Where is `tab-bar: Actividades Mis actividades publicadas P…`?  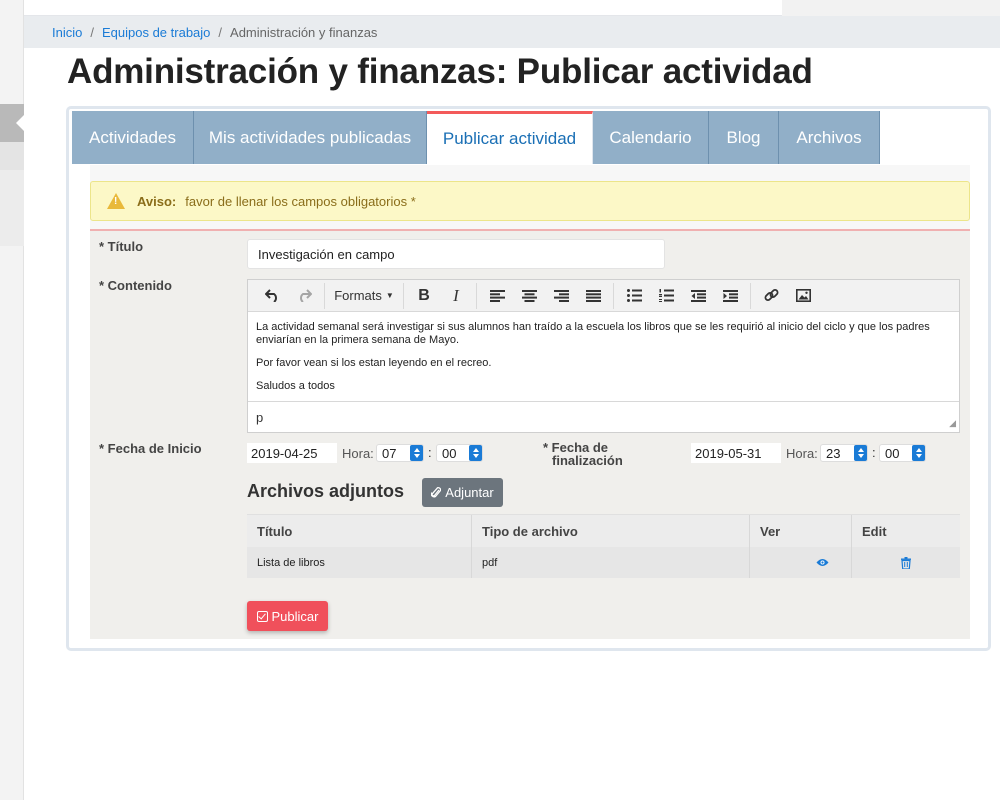 tab-bar: Actividades Mis actividades publicadas P… is located at coordinates (476, 137).